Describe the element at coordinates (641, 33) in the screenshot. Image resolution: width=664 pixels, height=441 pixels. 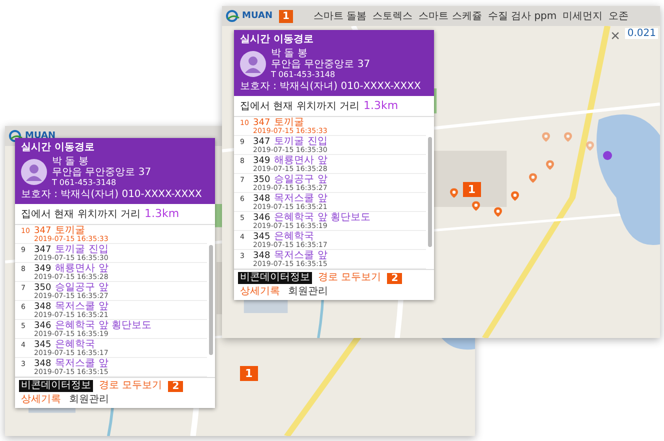
I see `ozone-value: 0.021` at that location.